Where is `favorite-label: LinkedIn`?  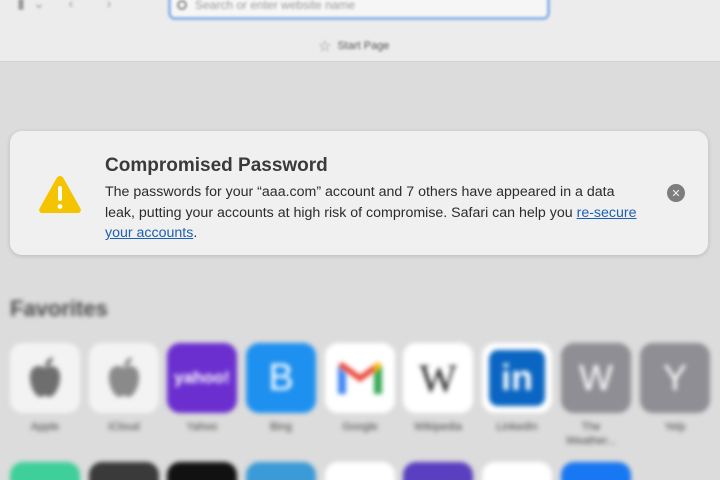 favorite-label: LinkedIn is located at coordinates (517, 427).